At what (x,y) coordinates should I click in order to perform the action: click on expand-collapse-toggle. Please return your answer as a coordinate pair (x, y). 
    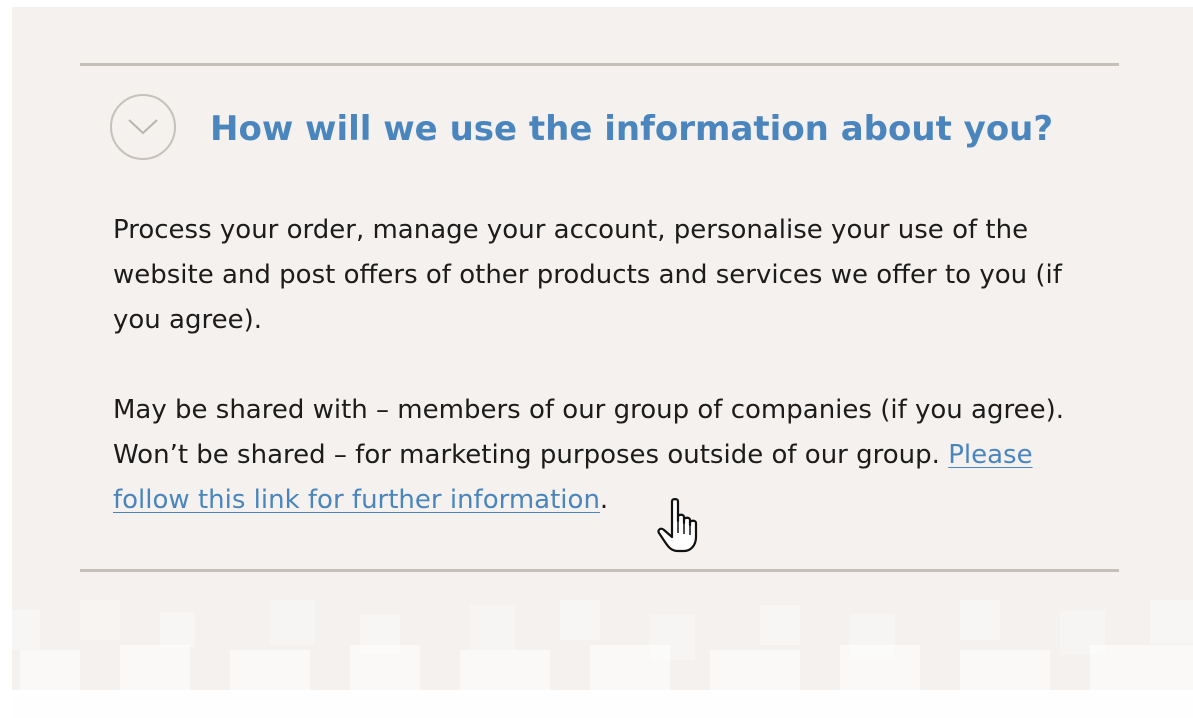
    Looking at the image, I should click on (143, 127).